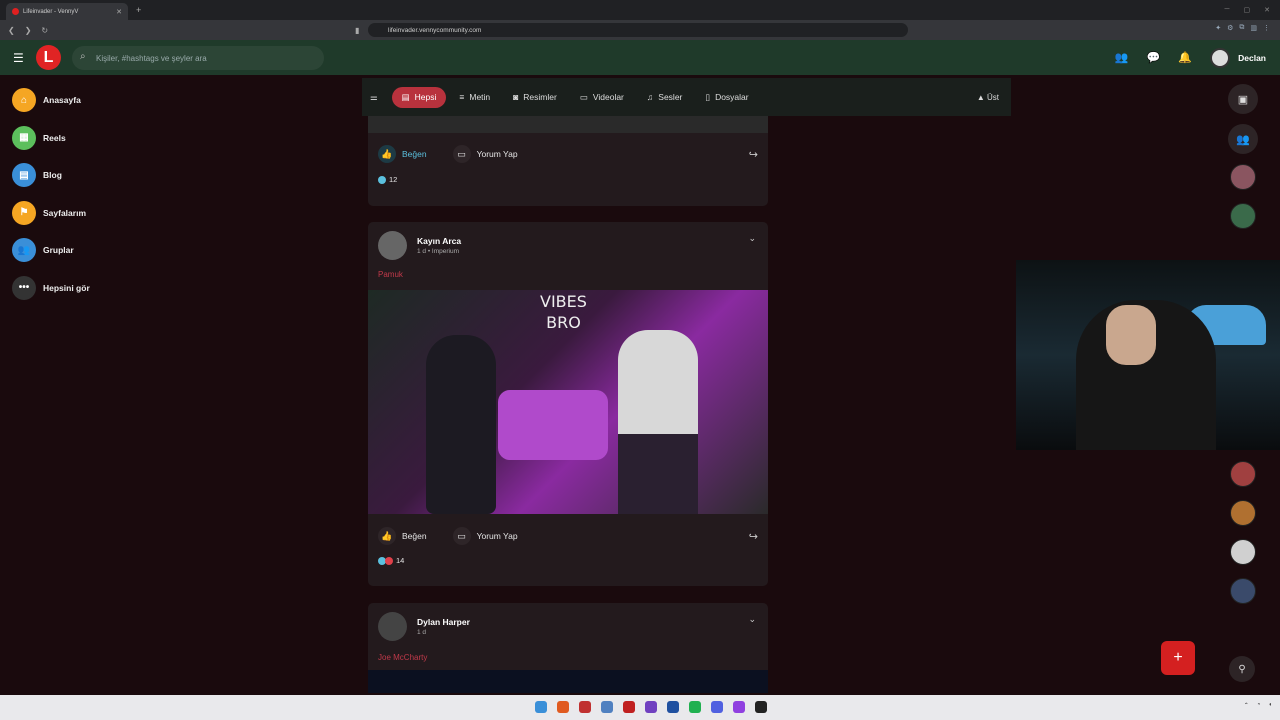 Image resolution: width=1280 pixels, height=720 pixels. Describe the element at coordinates (1154, 57) in the screenshot. I see `messages-icon: 💬` at that location.